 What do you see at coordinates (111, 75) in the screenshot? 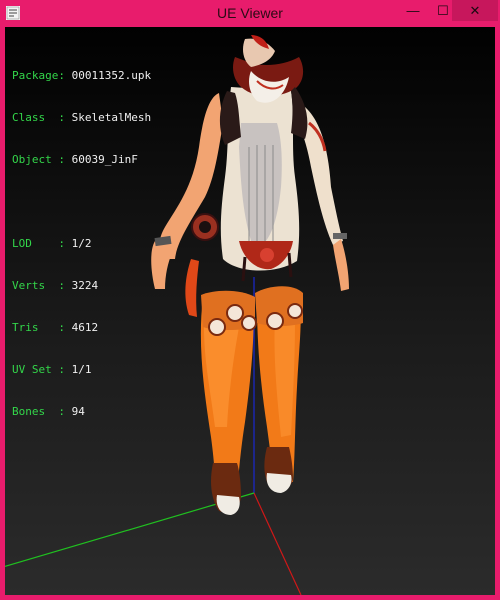
I see `info-value-package: 00011352.upk` at bounding box center [111, 75].